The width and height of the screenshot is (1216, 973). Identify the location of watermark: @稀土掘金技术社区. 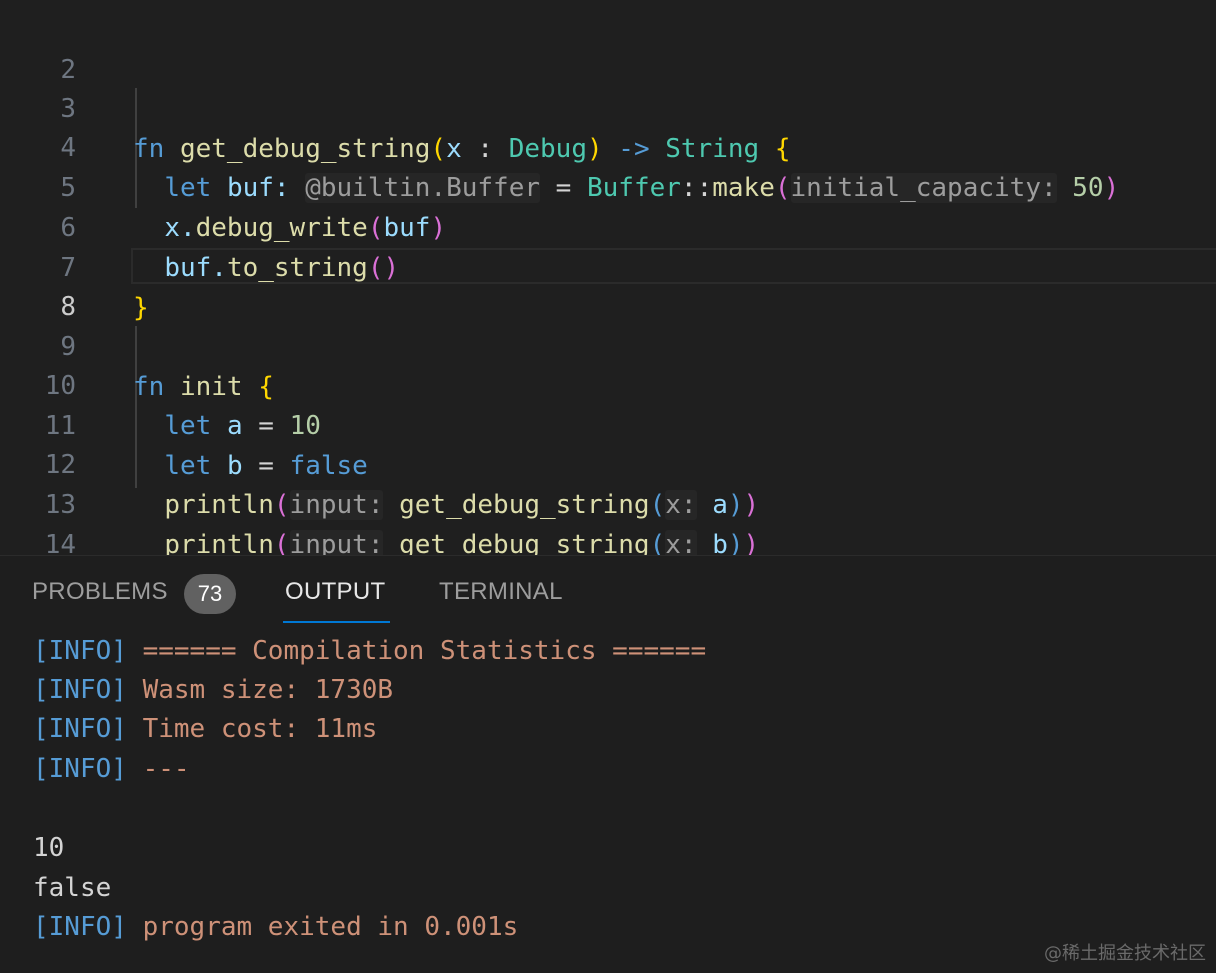
(1125, 953).